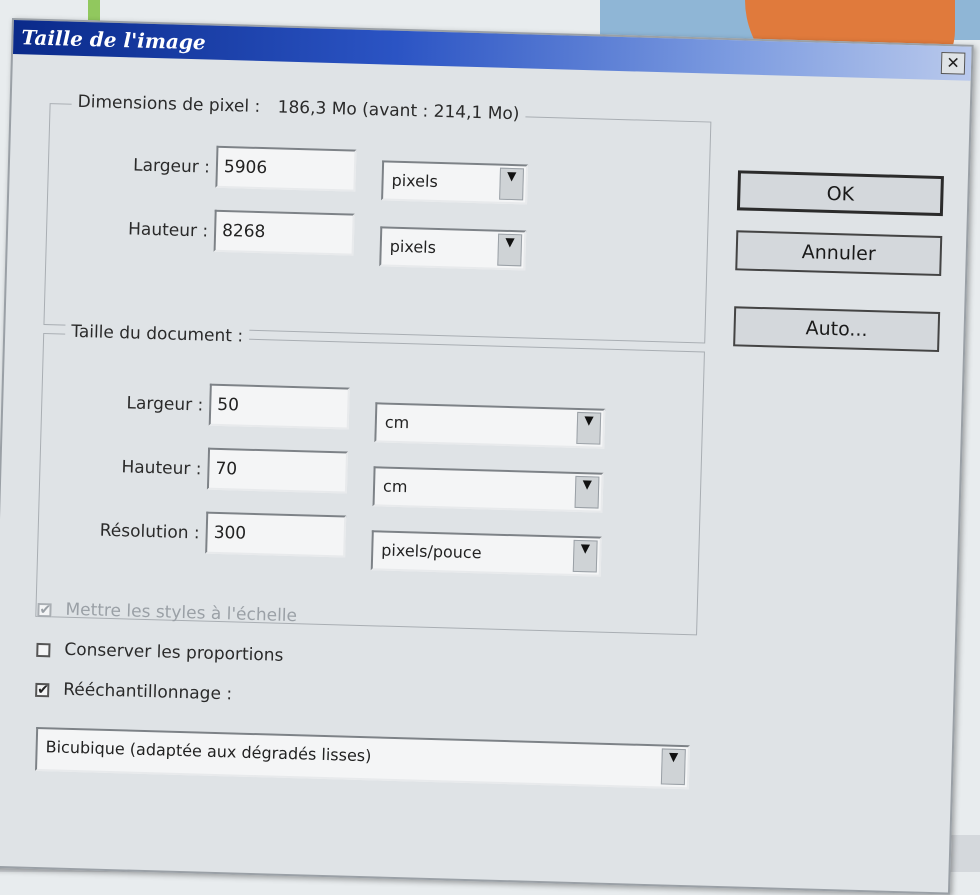  I want to click on resample-label: Rééchantillonnage :, so click(147, 692).